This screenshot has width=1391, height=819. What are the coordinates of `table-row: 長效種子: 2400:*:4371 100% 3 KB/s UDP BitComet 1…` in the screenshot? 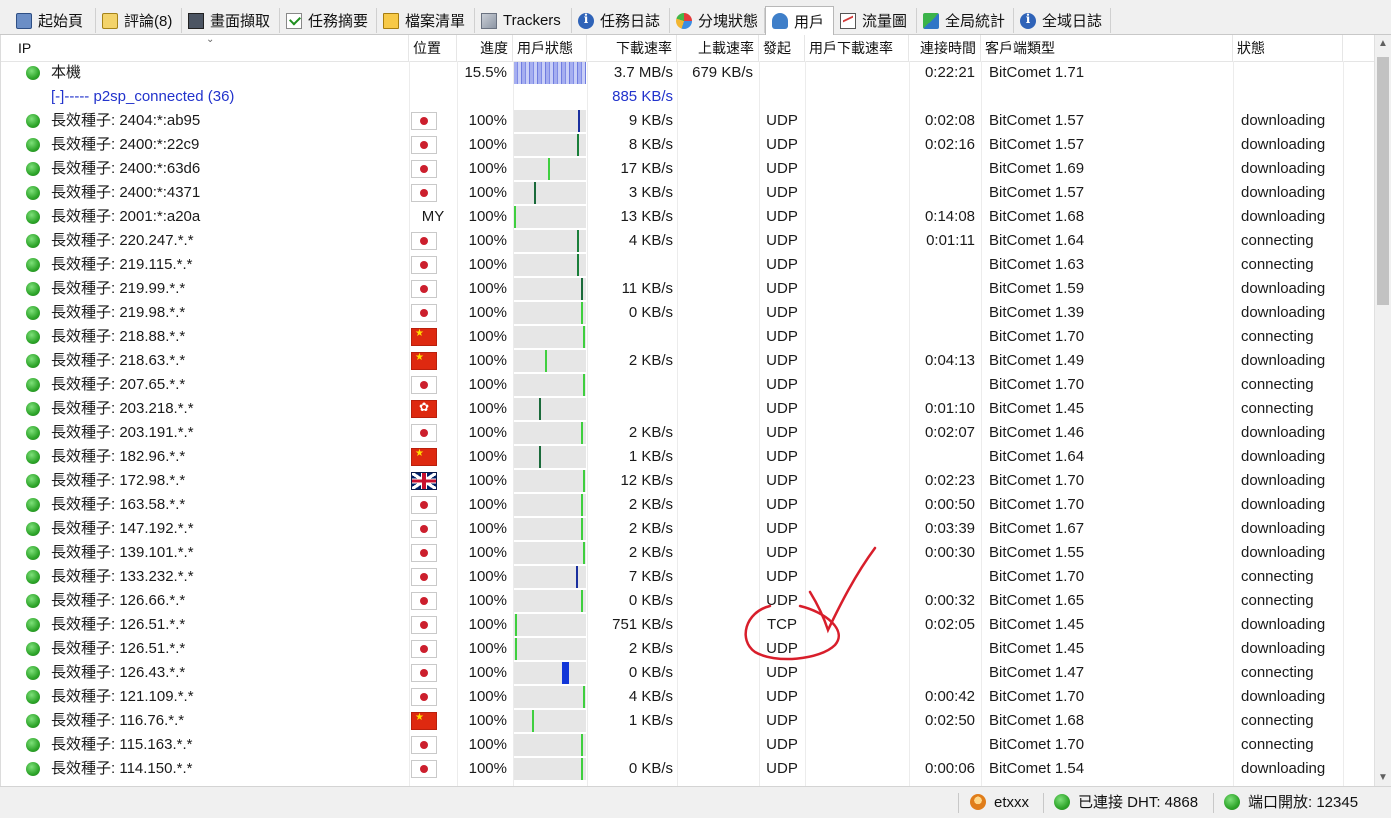 It's located at (687, 193).